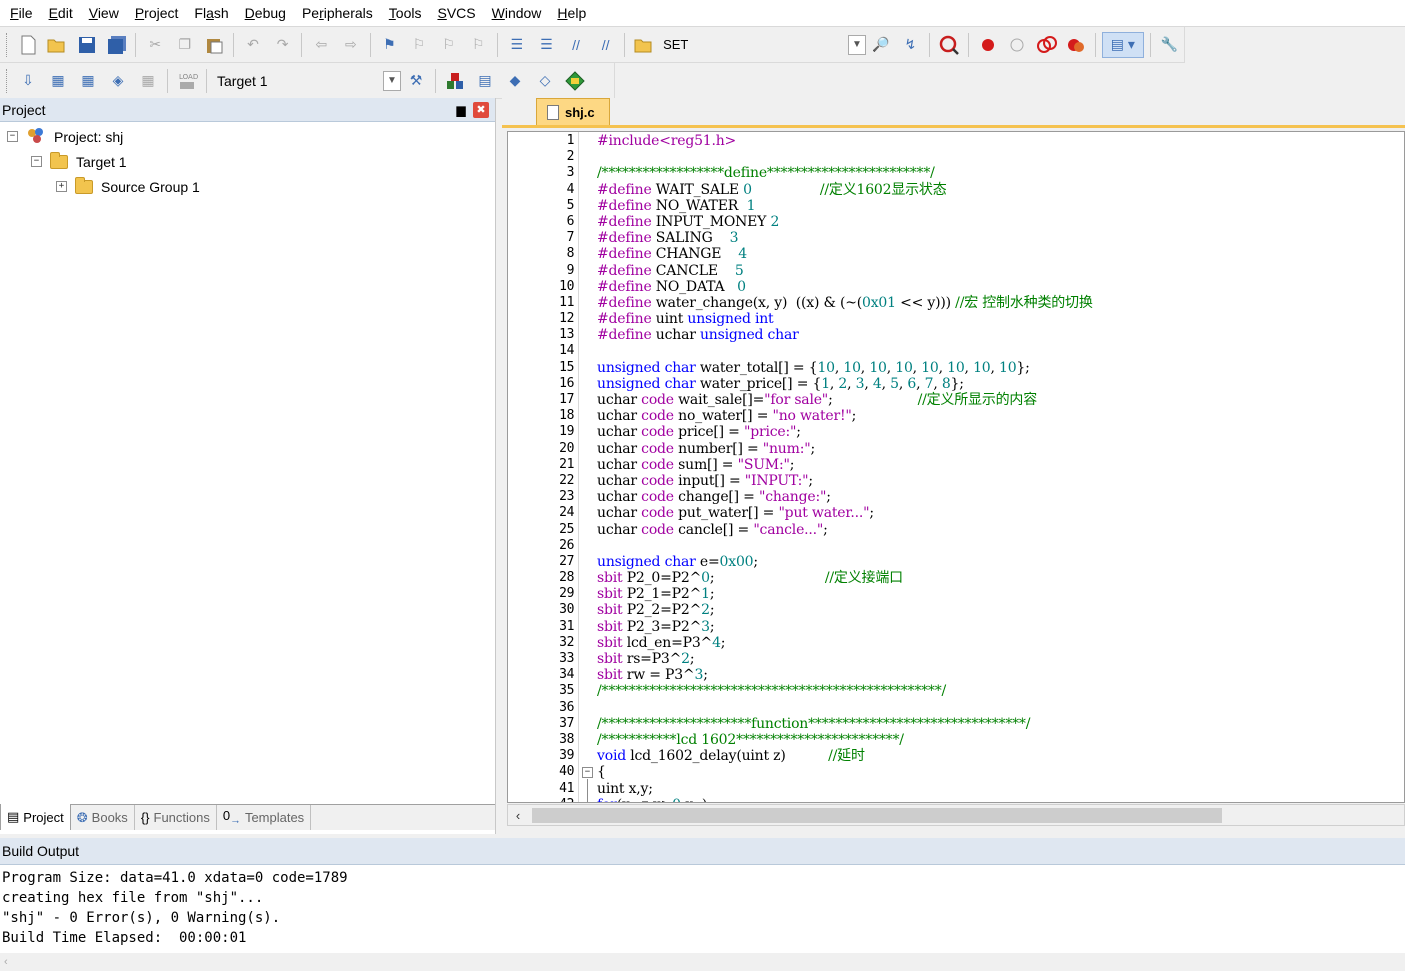 This screenshot has height=971, width=1405. I want to click on close-icon: ✖, so click(481, 109).